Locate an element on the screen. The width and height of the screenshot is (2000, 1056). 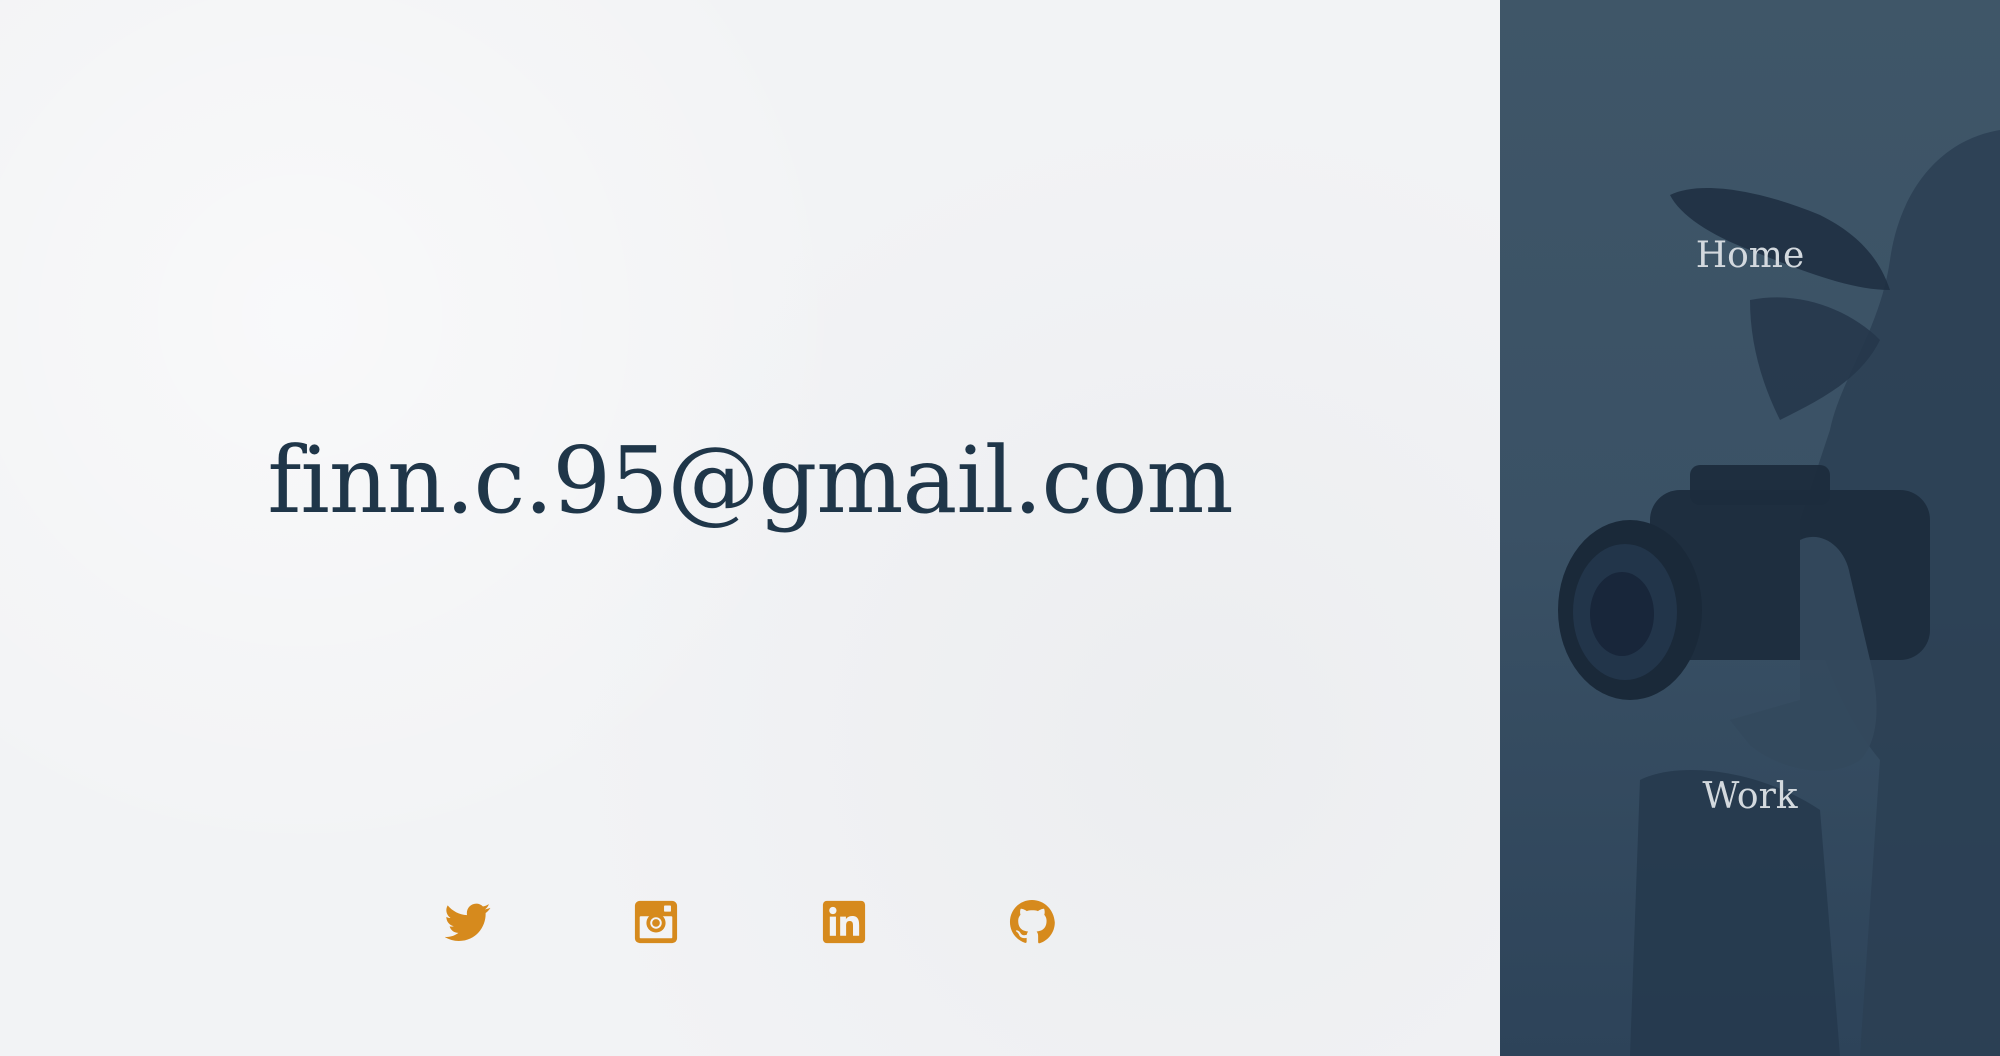
twitter-link is located at coordinates (468, 922).